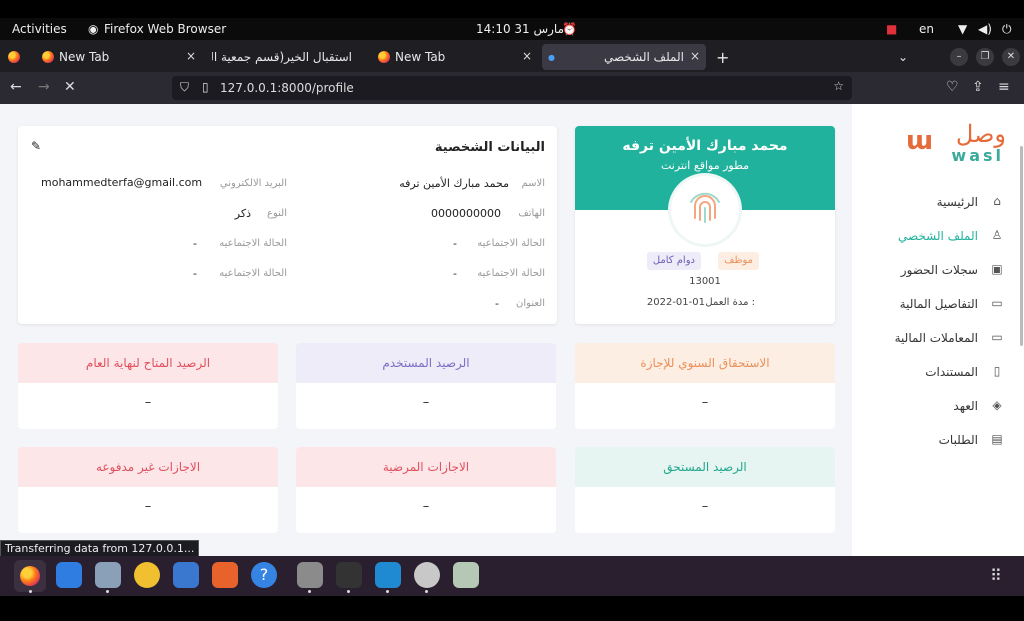 The image size is (1024, 621). Describe the element at coordinates (455, 243) in the screenshot. I see `social-status-value: -` at that location.